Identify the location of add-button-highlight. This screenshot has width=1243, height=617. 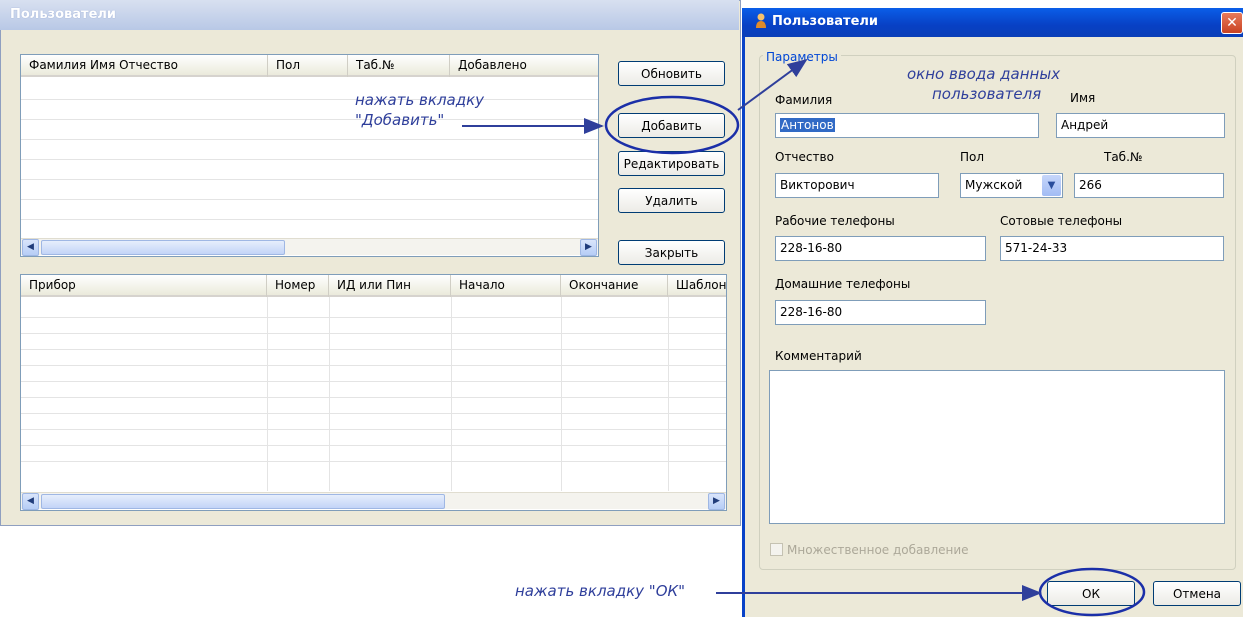
(672, 125).